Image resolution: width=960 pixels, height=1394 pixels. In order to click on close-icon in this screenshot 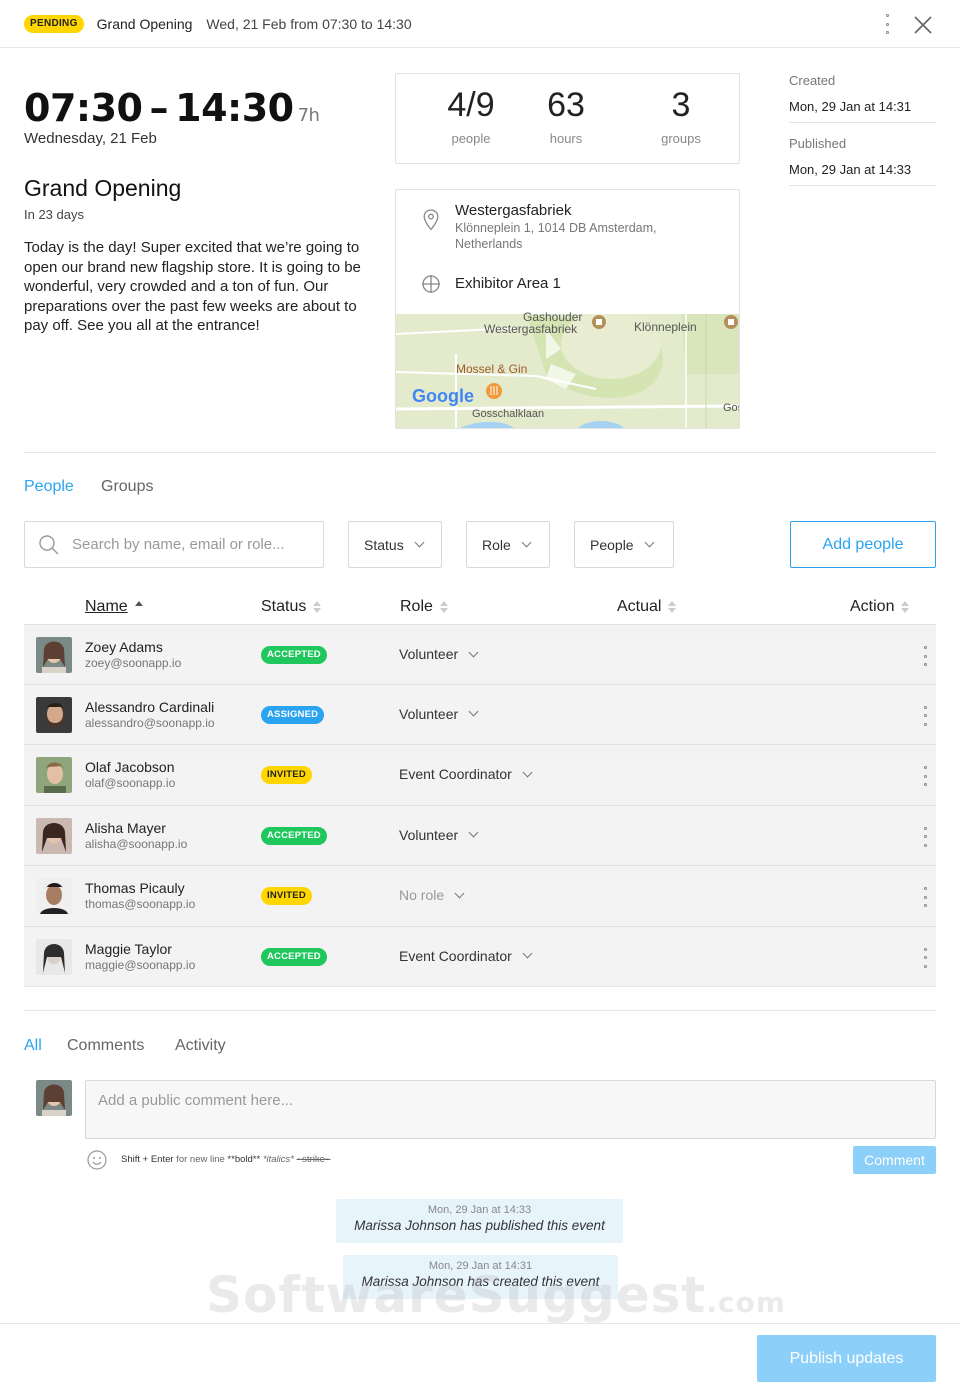, I will do `click(923, 25)`.